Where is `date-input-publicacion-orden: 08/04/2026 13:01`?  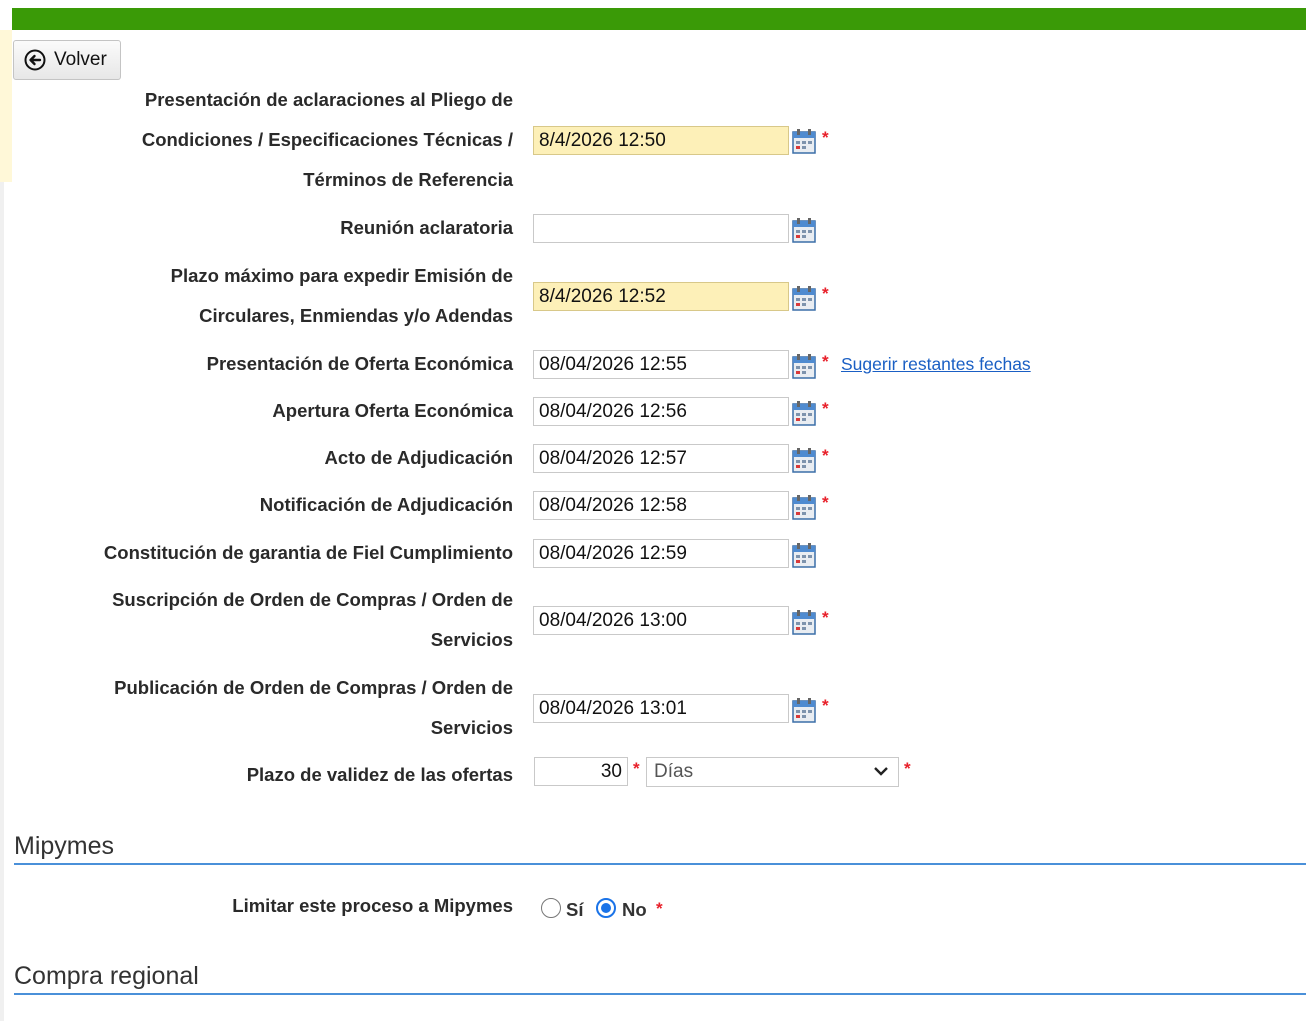
date-input-publicacion-orden: 08/04/2026 13:01 is located at coordinates (661, 708).